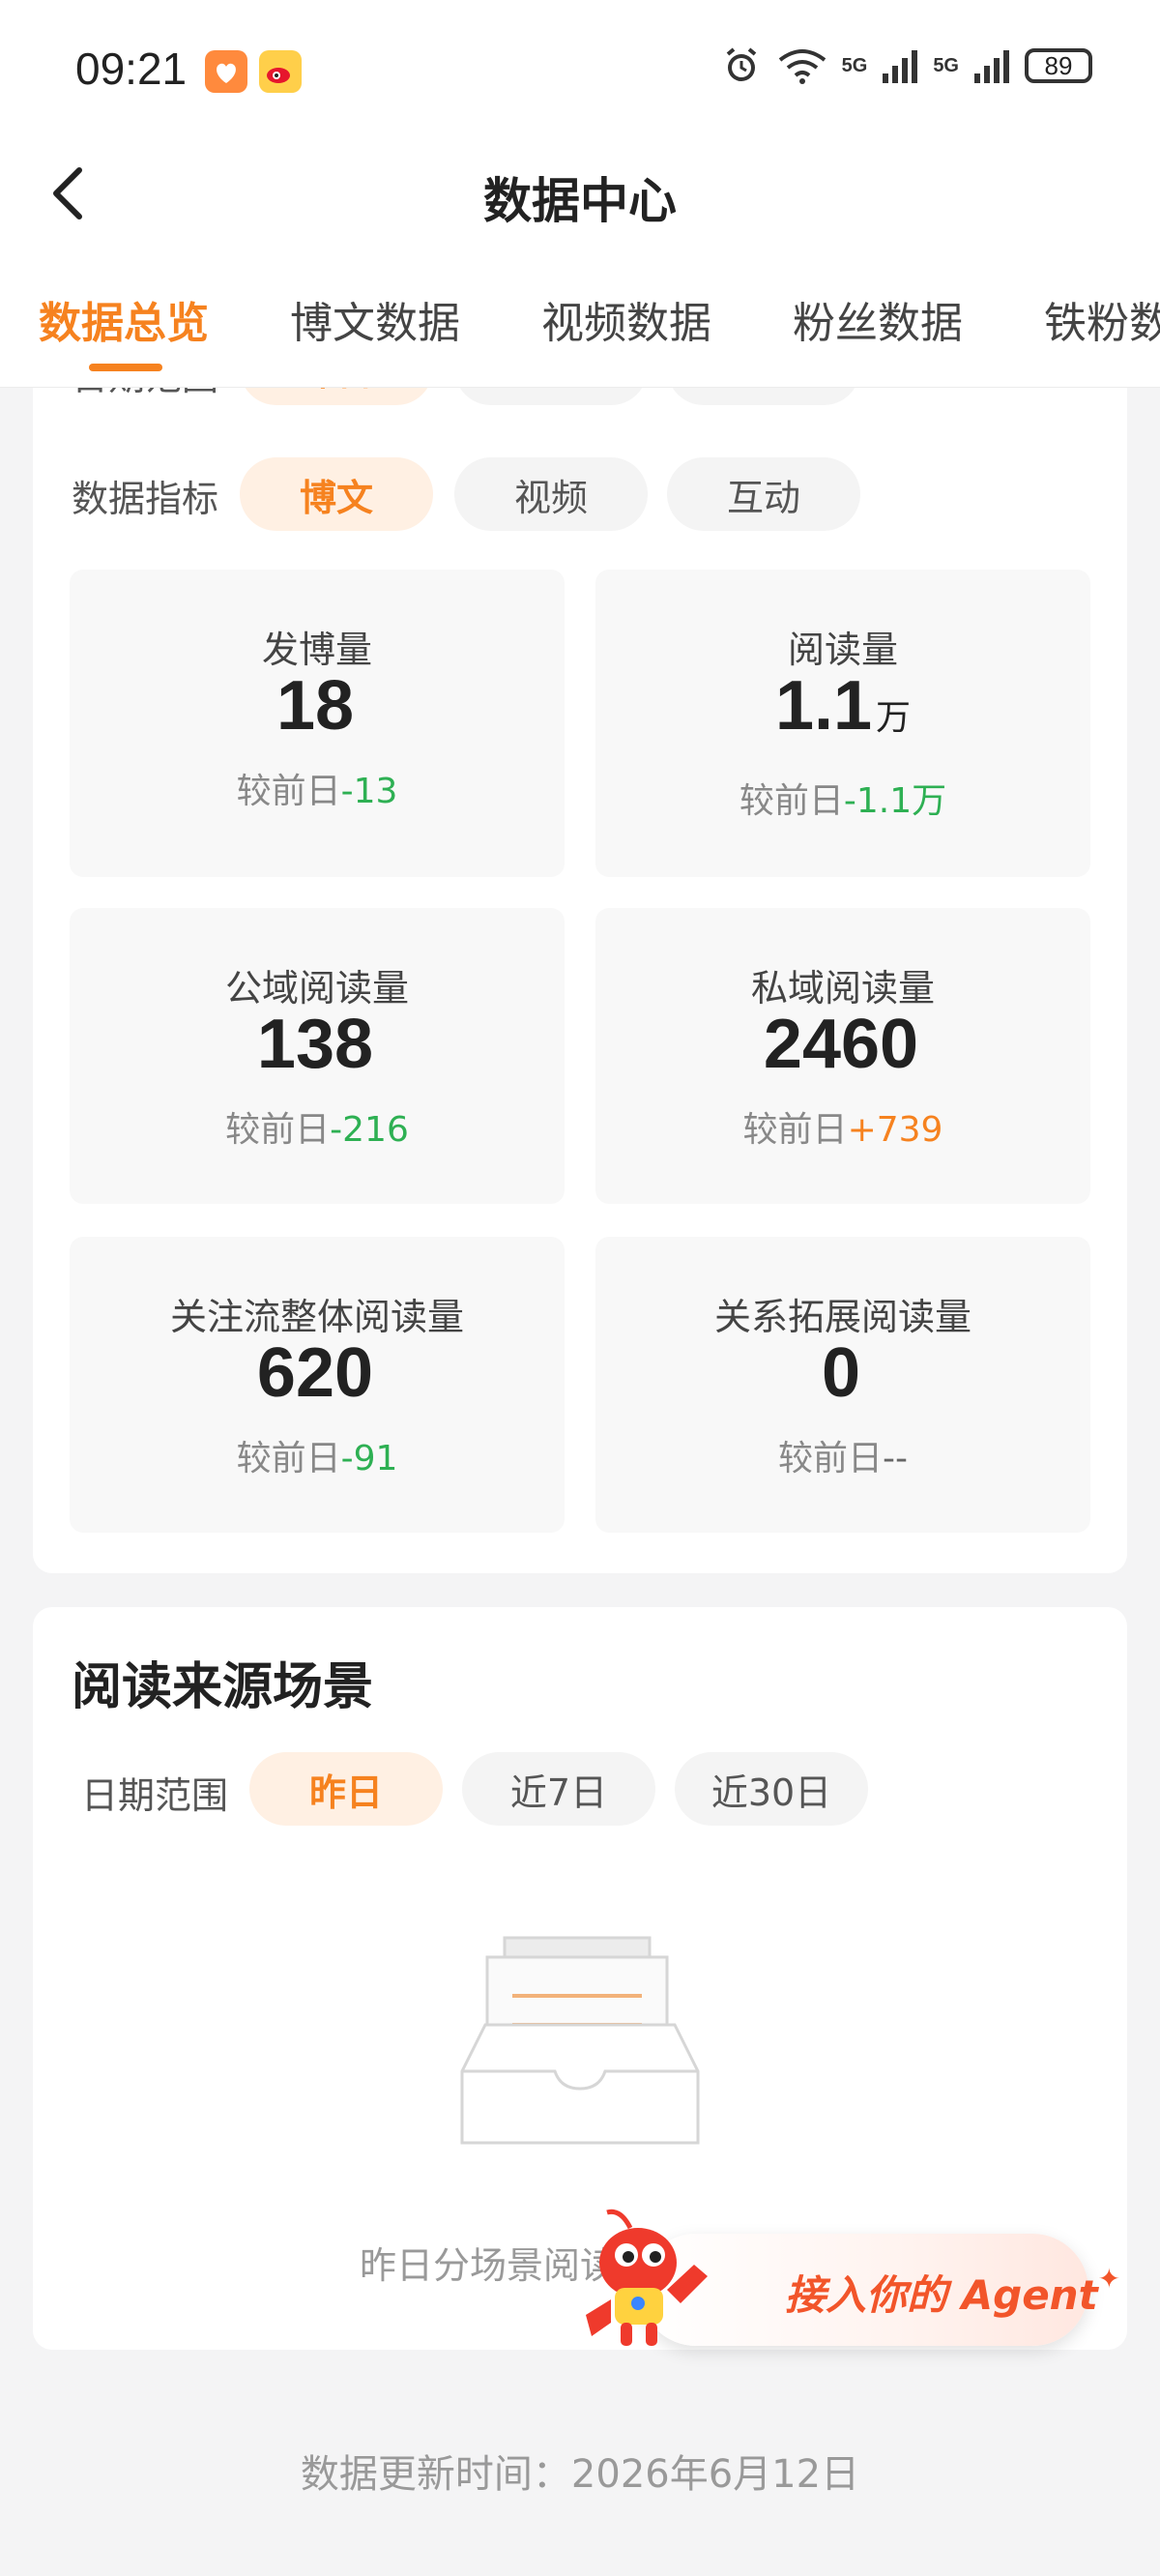  What do you see at coordinates (317, 988) in the screenshot?
I see `stat-label: 公域阅读量` at bounding box center [317, 988].